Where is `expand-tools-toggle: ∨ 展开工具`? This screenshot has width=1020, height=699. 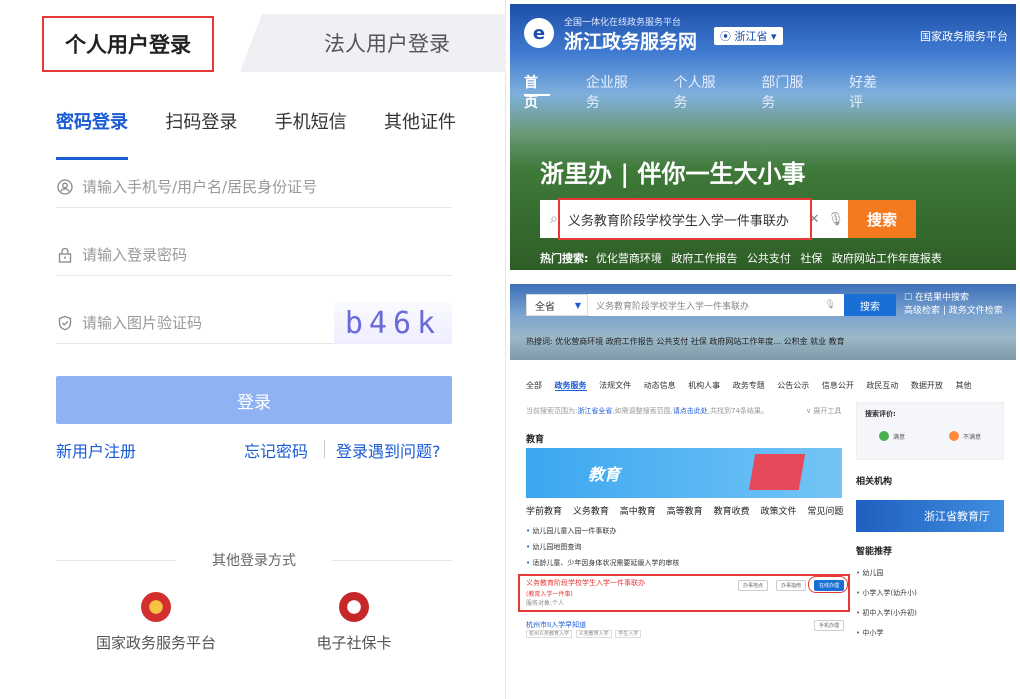
expand-tools-toggle: ∨ 展开工具 is located at coordinates (823, 411).